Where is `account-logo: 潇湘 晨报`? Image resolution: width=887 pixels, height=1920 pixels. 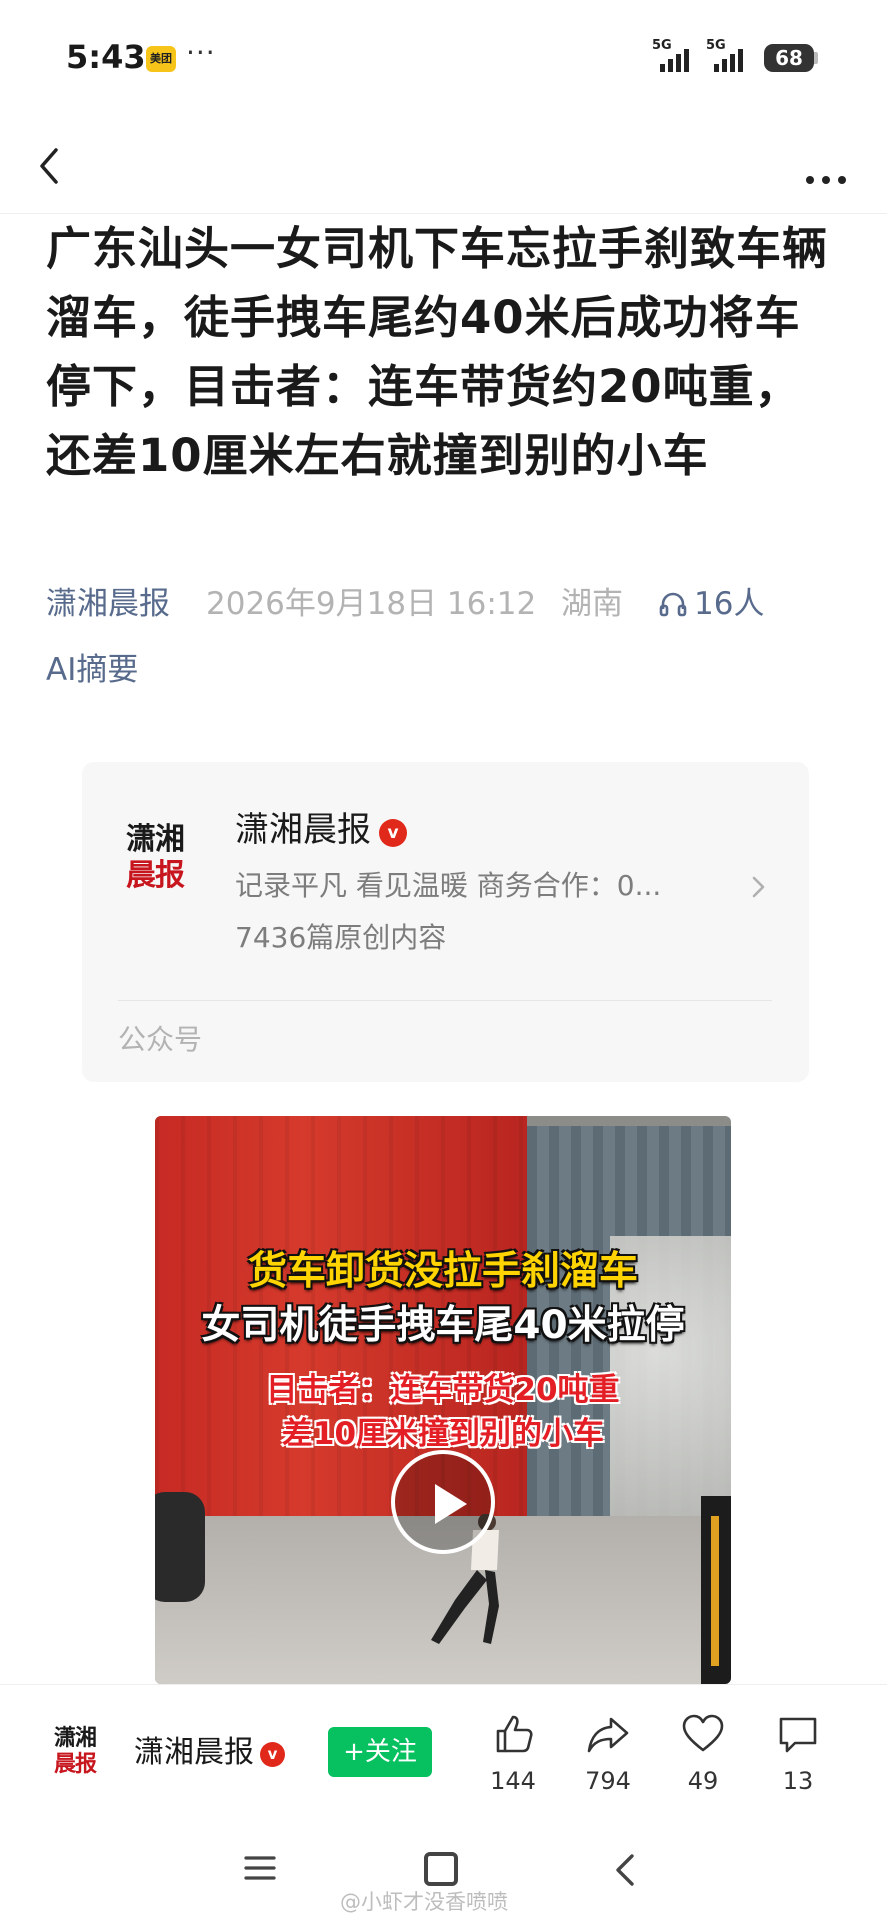
account-logo: 潇湘 晨报 is located at coordinates (164, 860).